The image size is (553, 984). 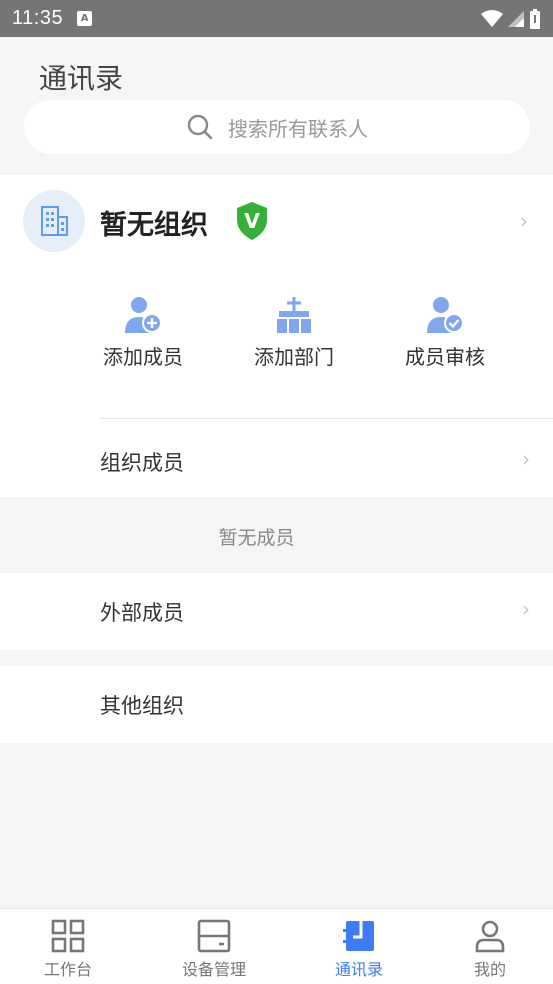 I want to click on search-icon, so click(x=200, y=127).